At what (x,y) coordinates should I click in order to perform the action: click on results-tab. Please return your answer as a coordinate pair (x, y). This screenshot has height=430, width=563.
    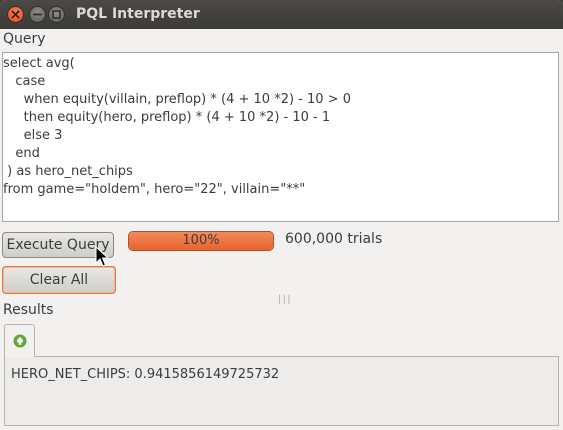
    Looking at the image, I should click on (19, 340).